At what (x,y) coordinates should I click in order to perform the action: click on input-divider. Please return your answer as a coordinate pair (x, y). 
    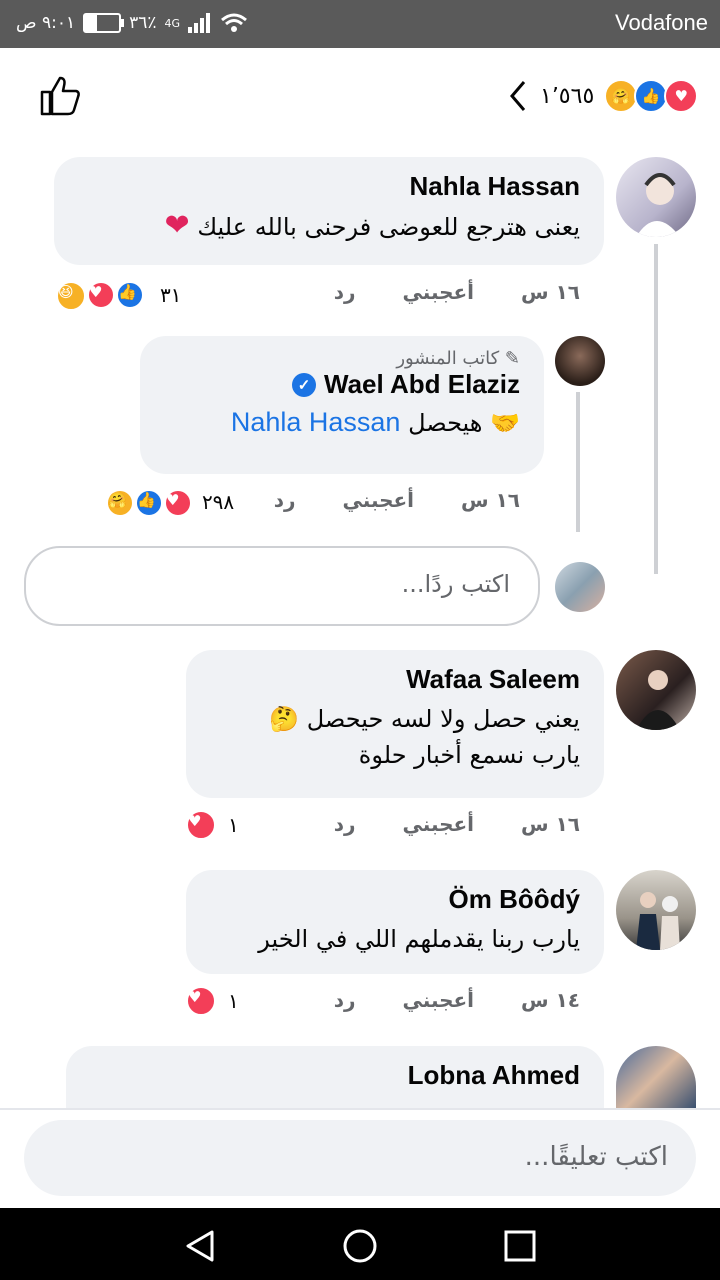
    Looking at the image, I should click on (360, 1109).